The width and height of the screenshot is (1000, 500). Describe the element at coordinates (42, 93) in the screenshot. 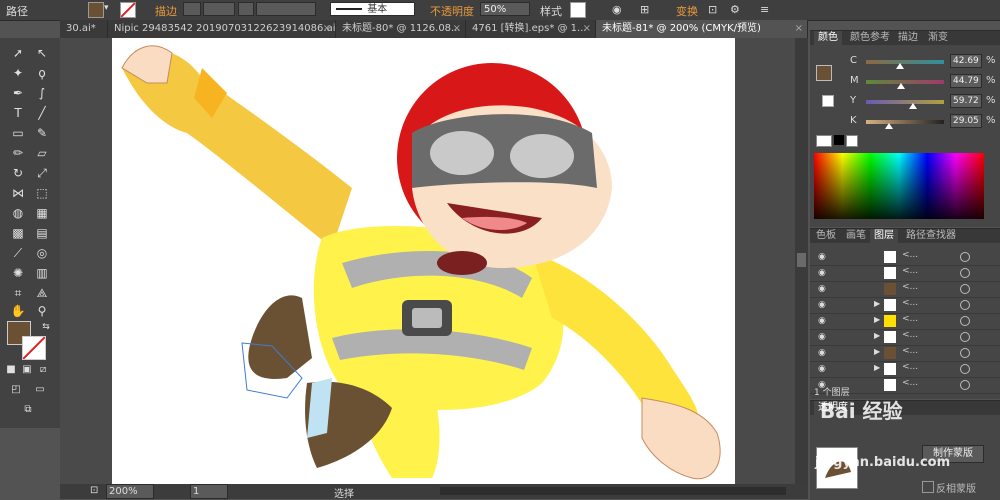

I see `curvature-tool-icon: ∫` at that location.